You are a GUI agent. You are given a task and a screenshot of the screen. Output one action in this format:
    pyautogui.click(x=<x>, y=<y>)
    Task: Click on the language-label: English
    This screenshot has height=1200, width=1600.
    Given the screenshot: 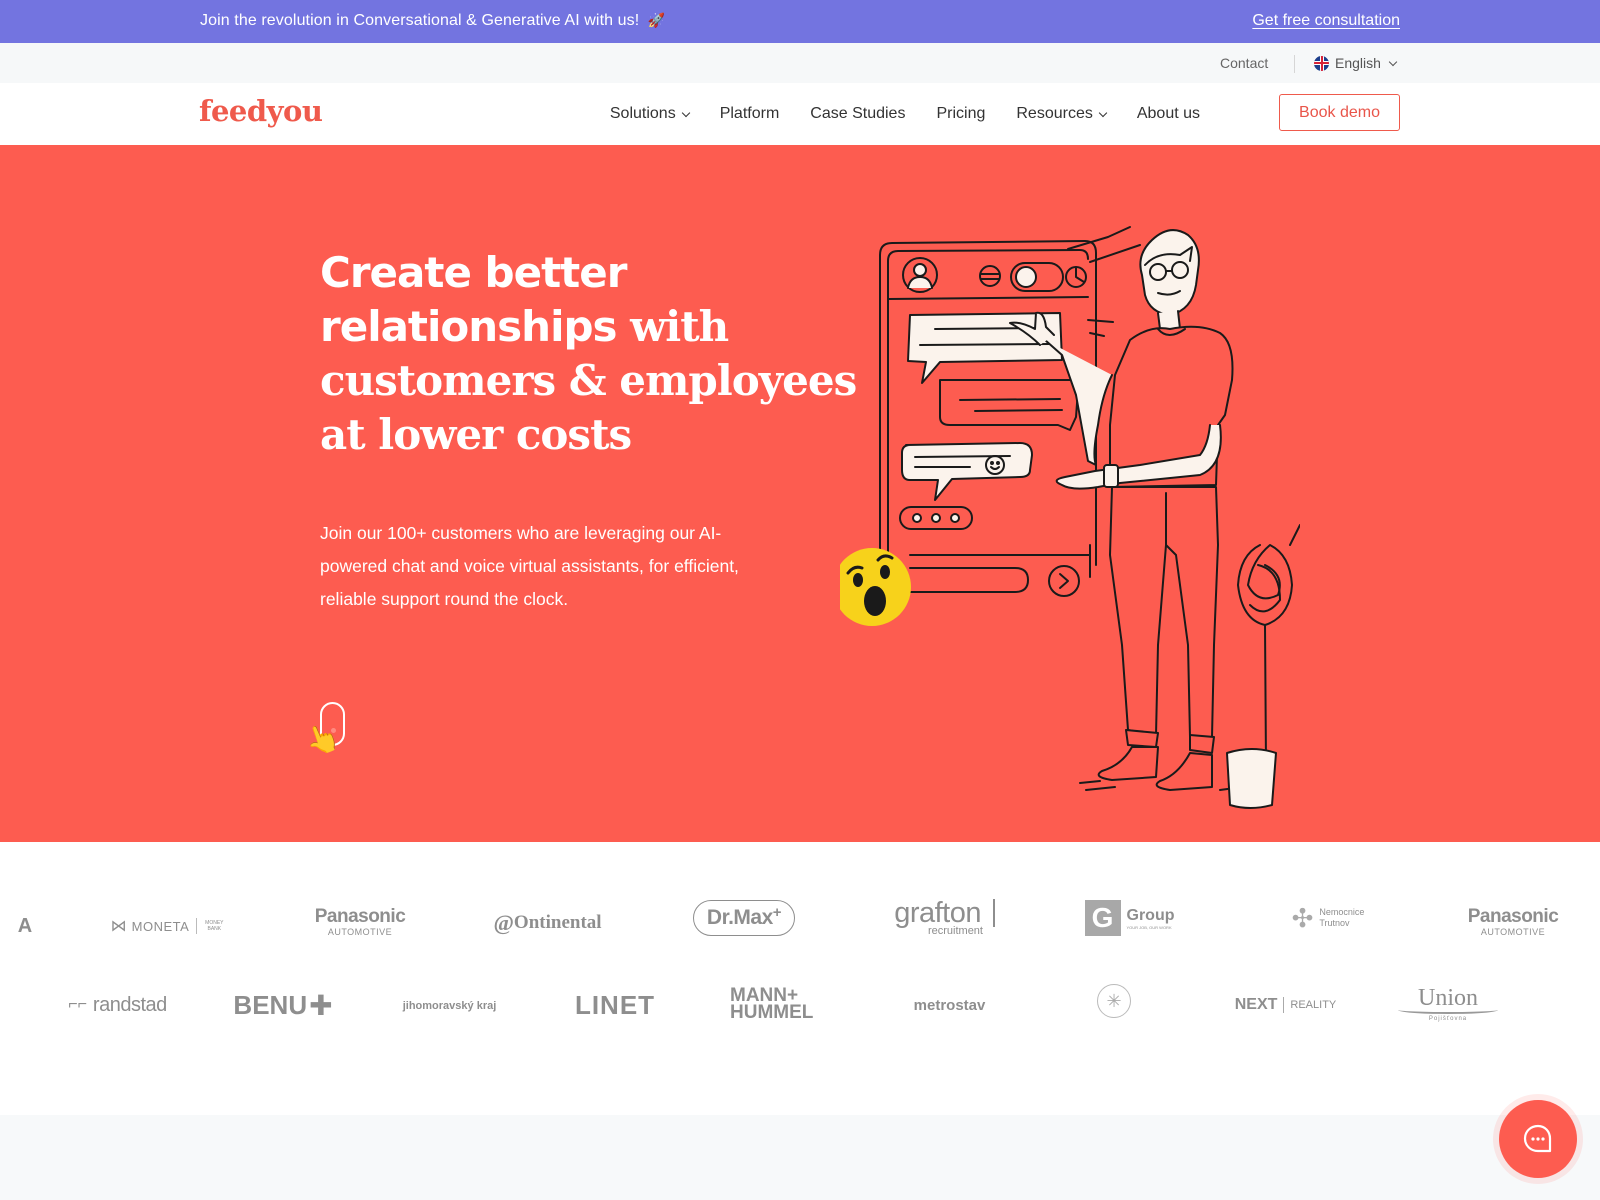 What is the action you would take?
    pyautogui.click(x=1358, y=63)
    